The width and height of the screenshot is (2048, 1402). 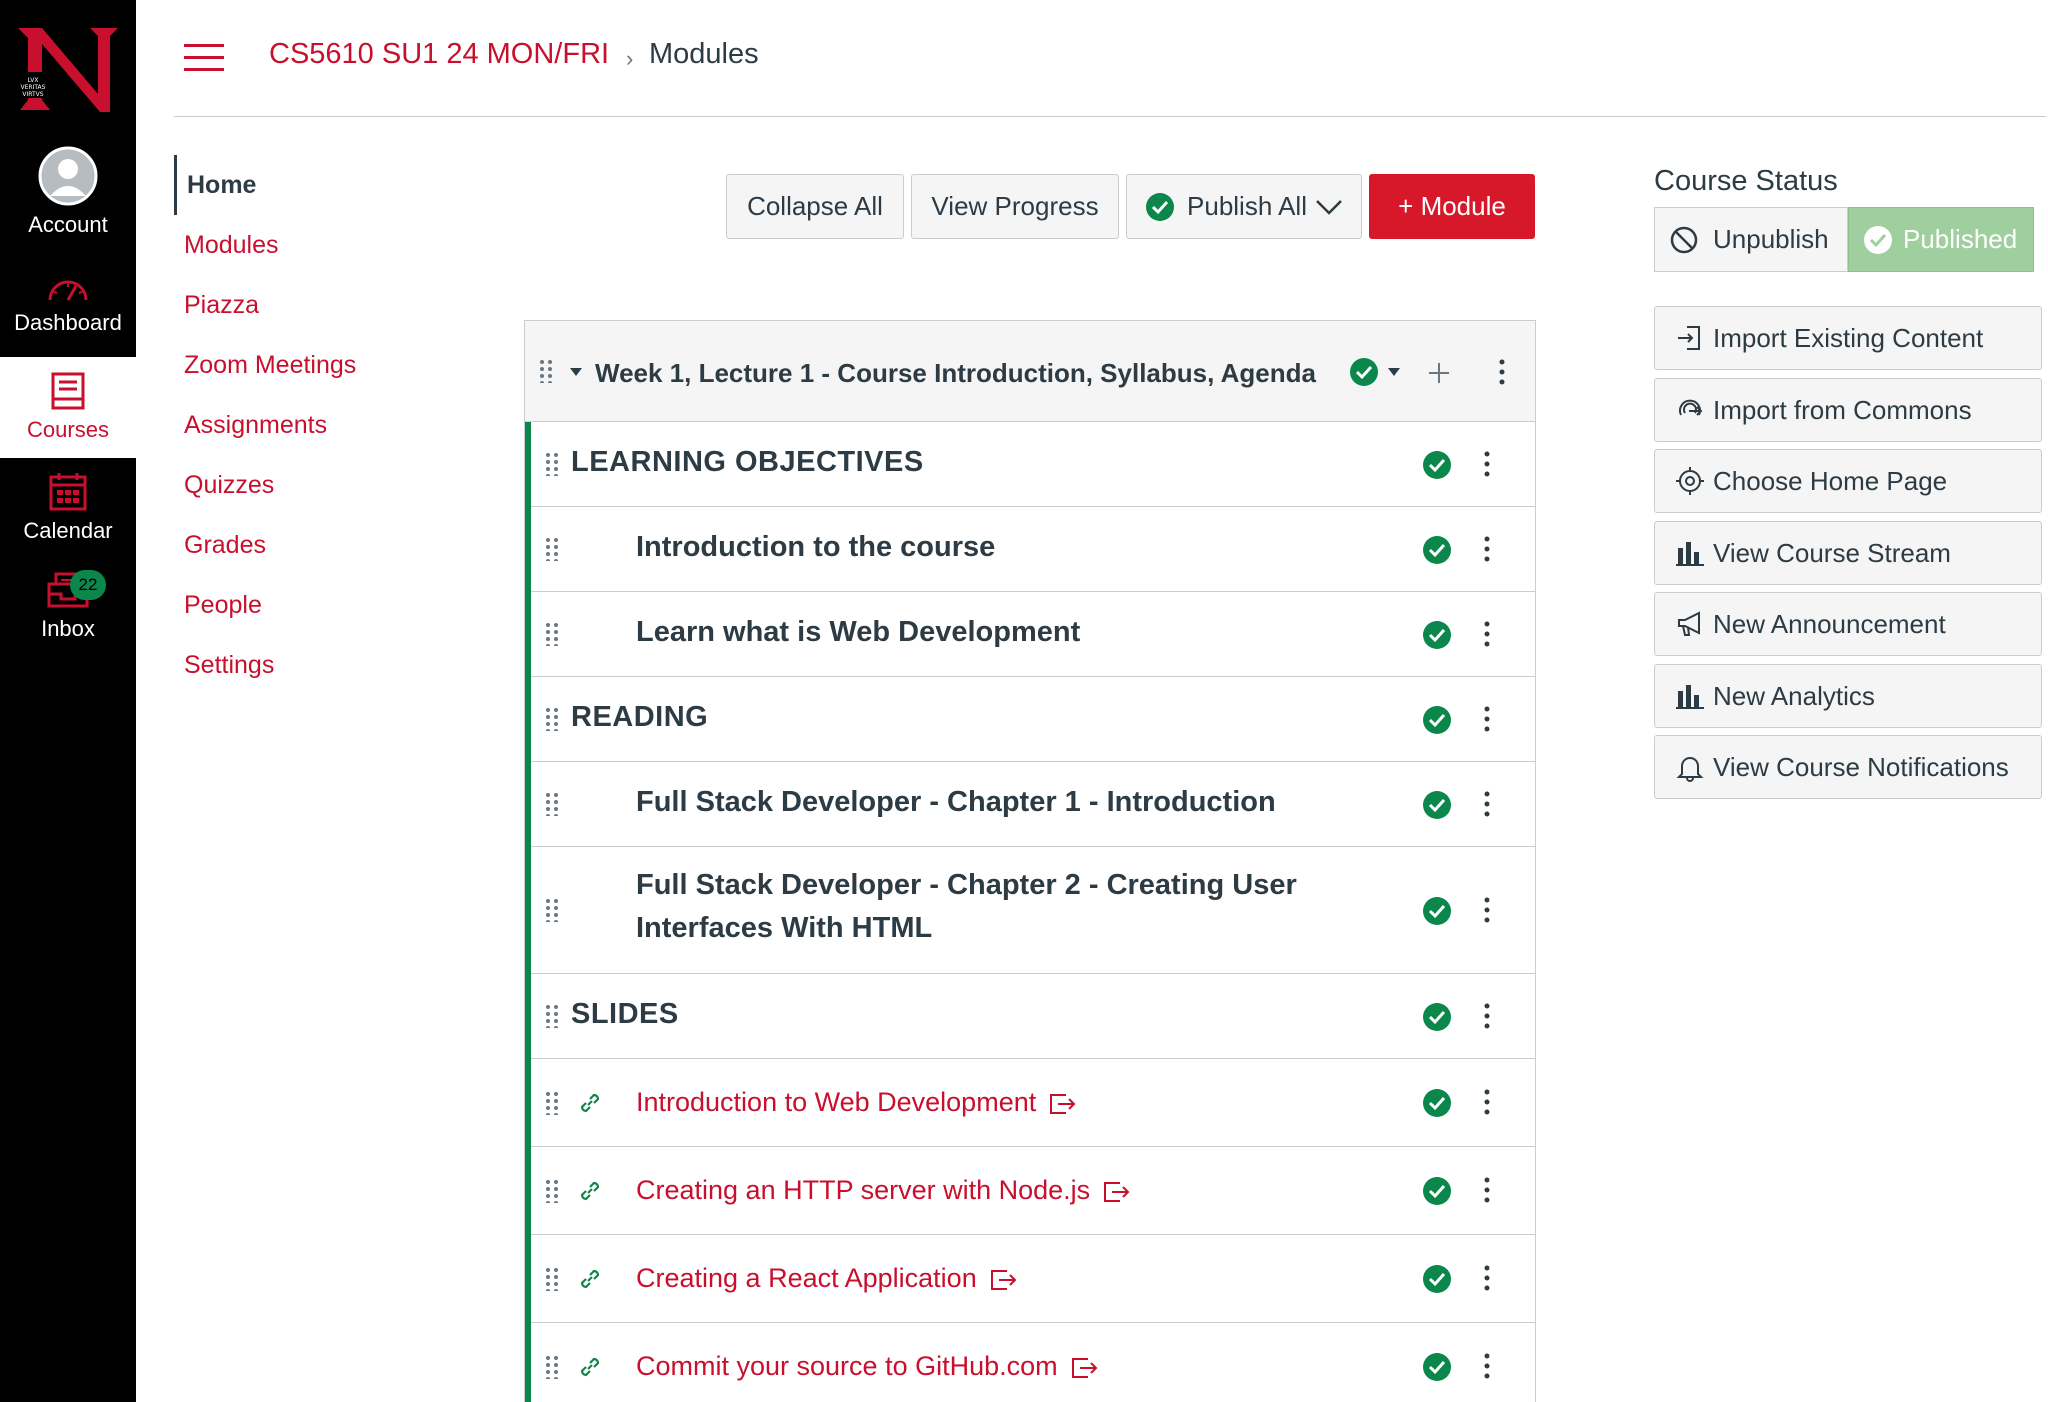 What do you see at coordinates (68, 407) in the screenshot?
I see `nav-courses: Courses` at bounding box center [68, 407].